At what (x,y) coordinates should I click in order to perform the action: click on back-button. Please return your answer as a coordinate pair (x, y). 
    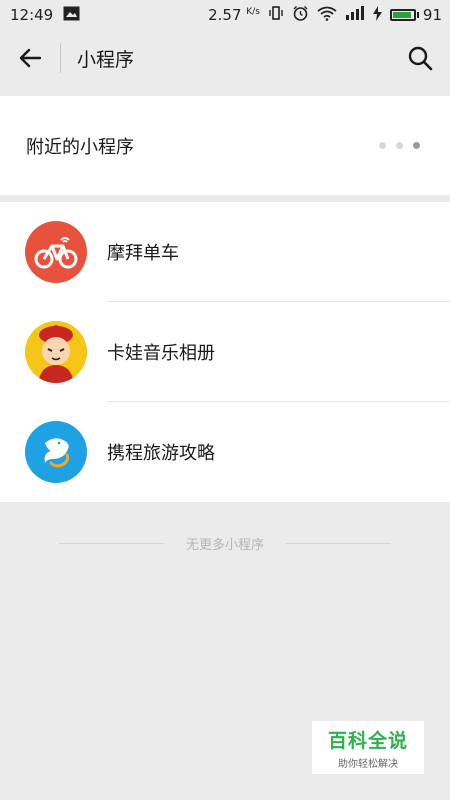
    Looking at the image, I should click on (30, 58).